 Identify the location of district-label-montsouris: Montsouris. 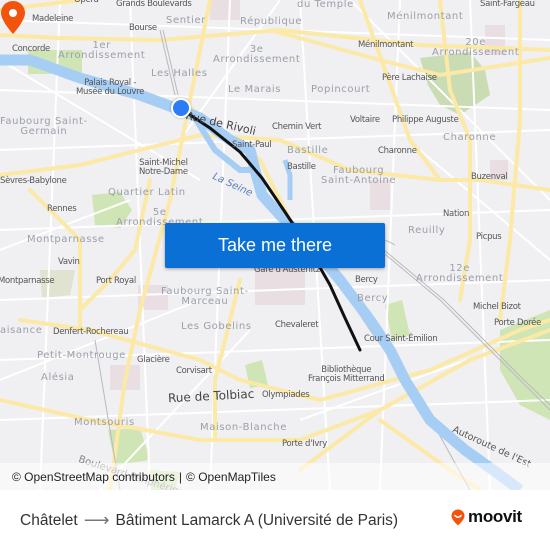
(104, 422).